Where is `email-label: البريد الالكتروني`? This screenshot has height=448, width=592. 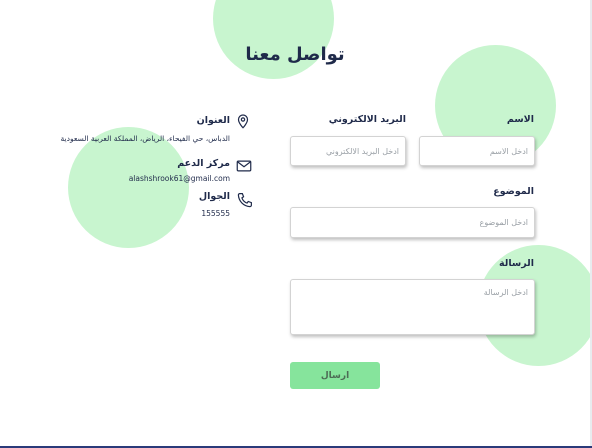
email-label: البريد الالكتروني is located at coordinates (367, 119).